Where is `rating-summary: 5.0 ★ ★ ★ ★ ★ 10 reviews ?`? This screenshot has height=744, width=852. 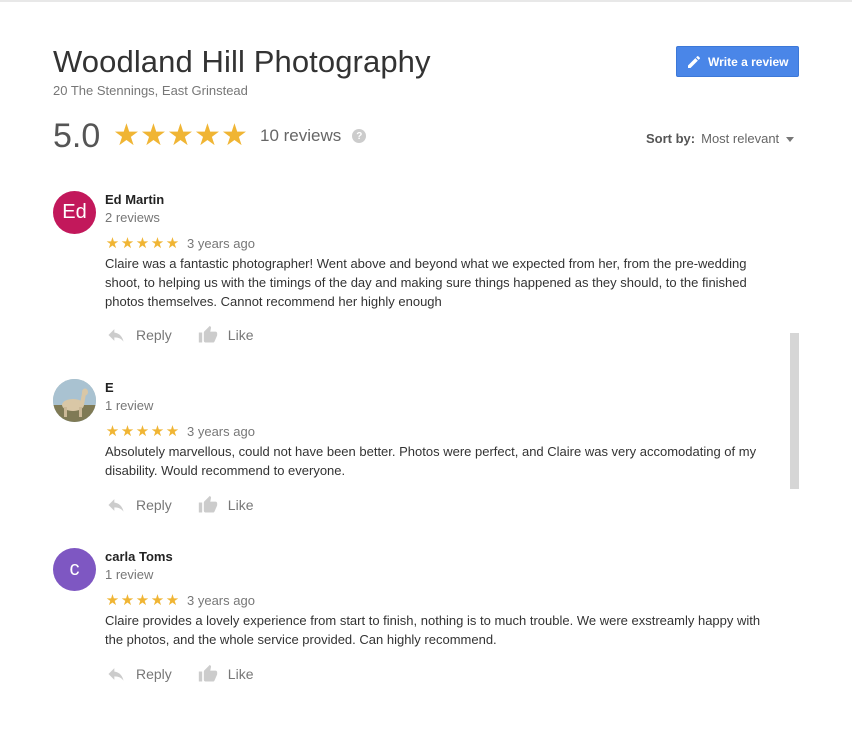 rating-summary: 5.0 ★ ★ ★ ★ ★ 10 reviews ? is located at coordinates (210, 136).